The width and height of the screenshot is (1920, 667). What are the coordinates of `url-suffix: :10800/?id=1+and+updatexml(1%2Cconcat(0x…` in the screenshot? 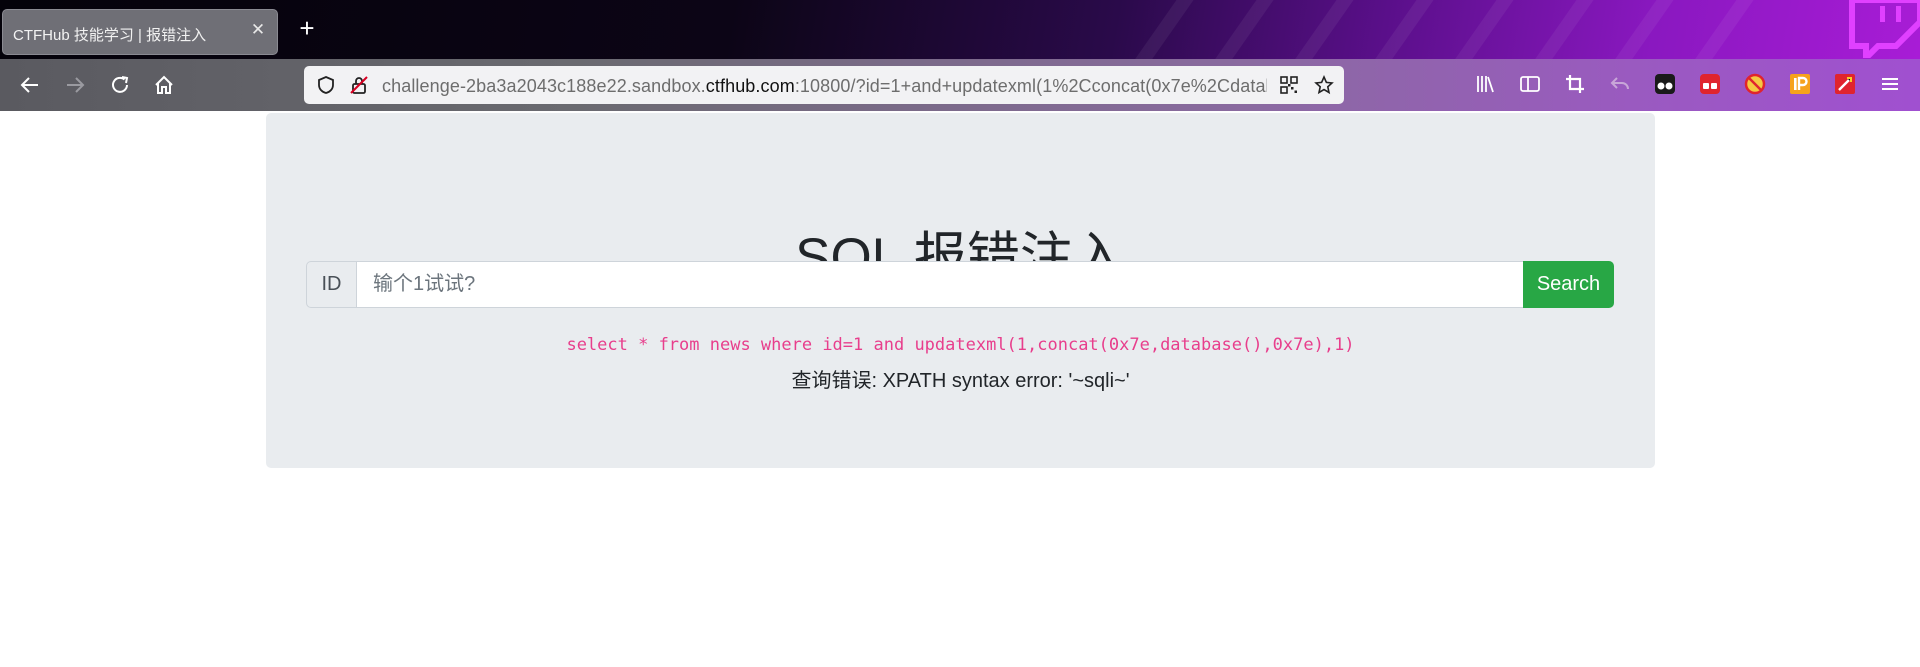 It's located at (1030, 86).